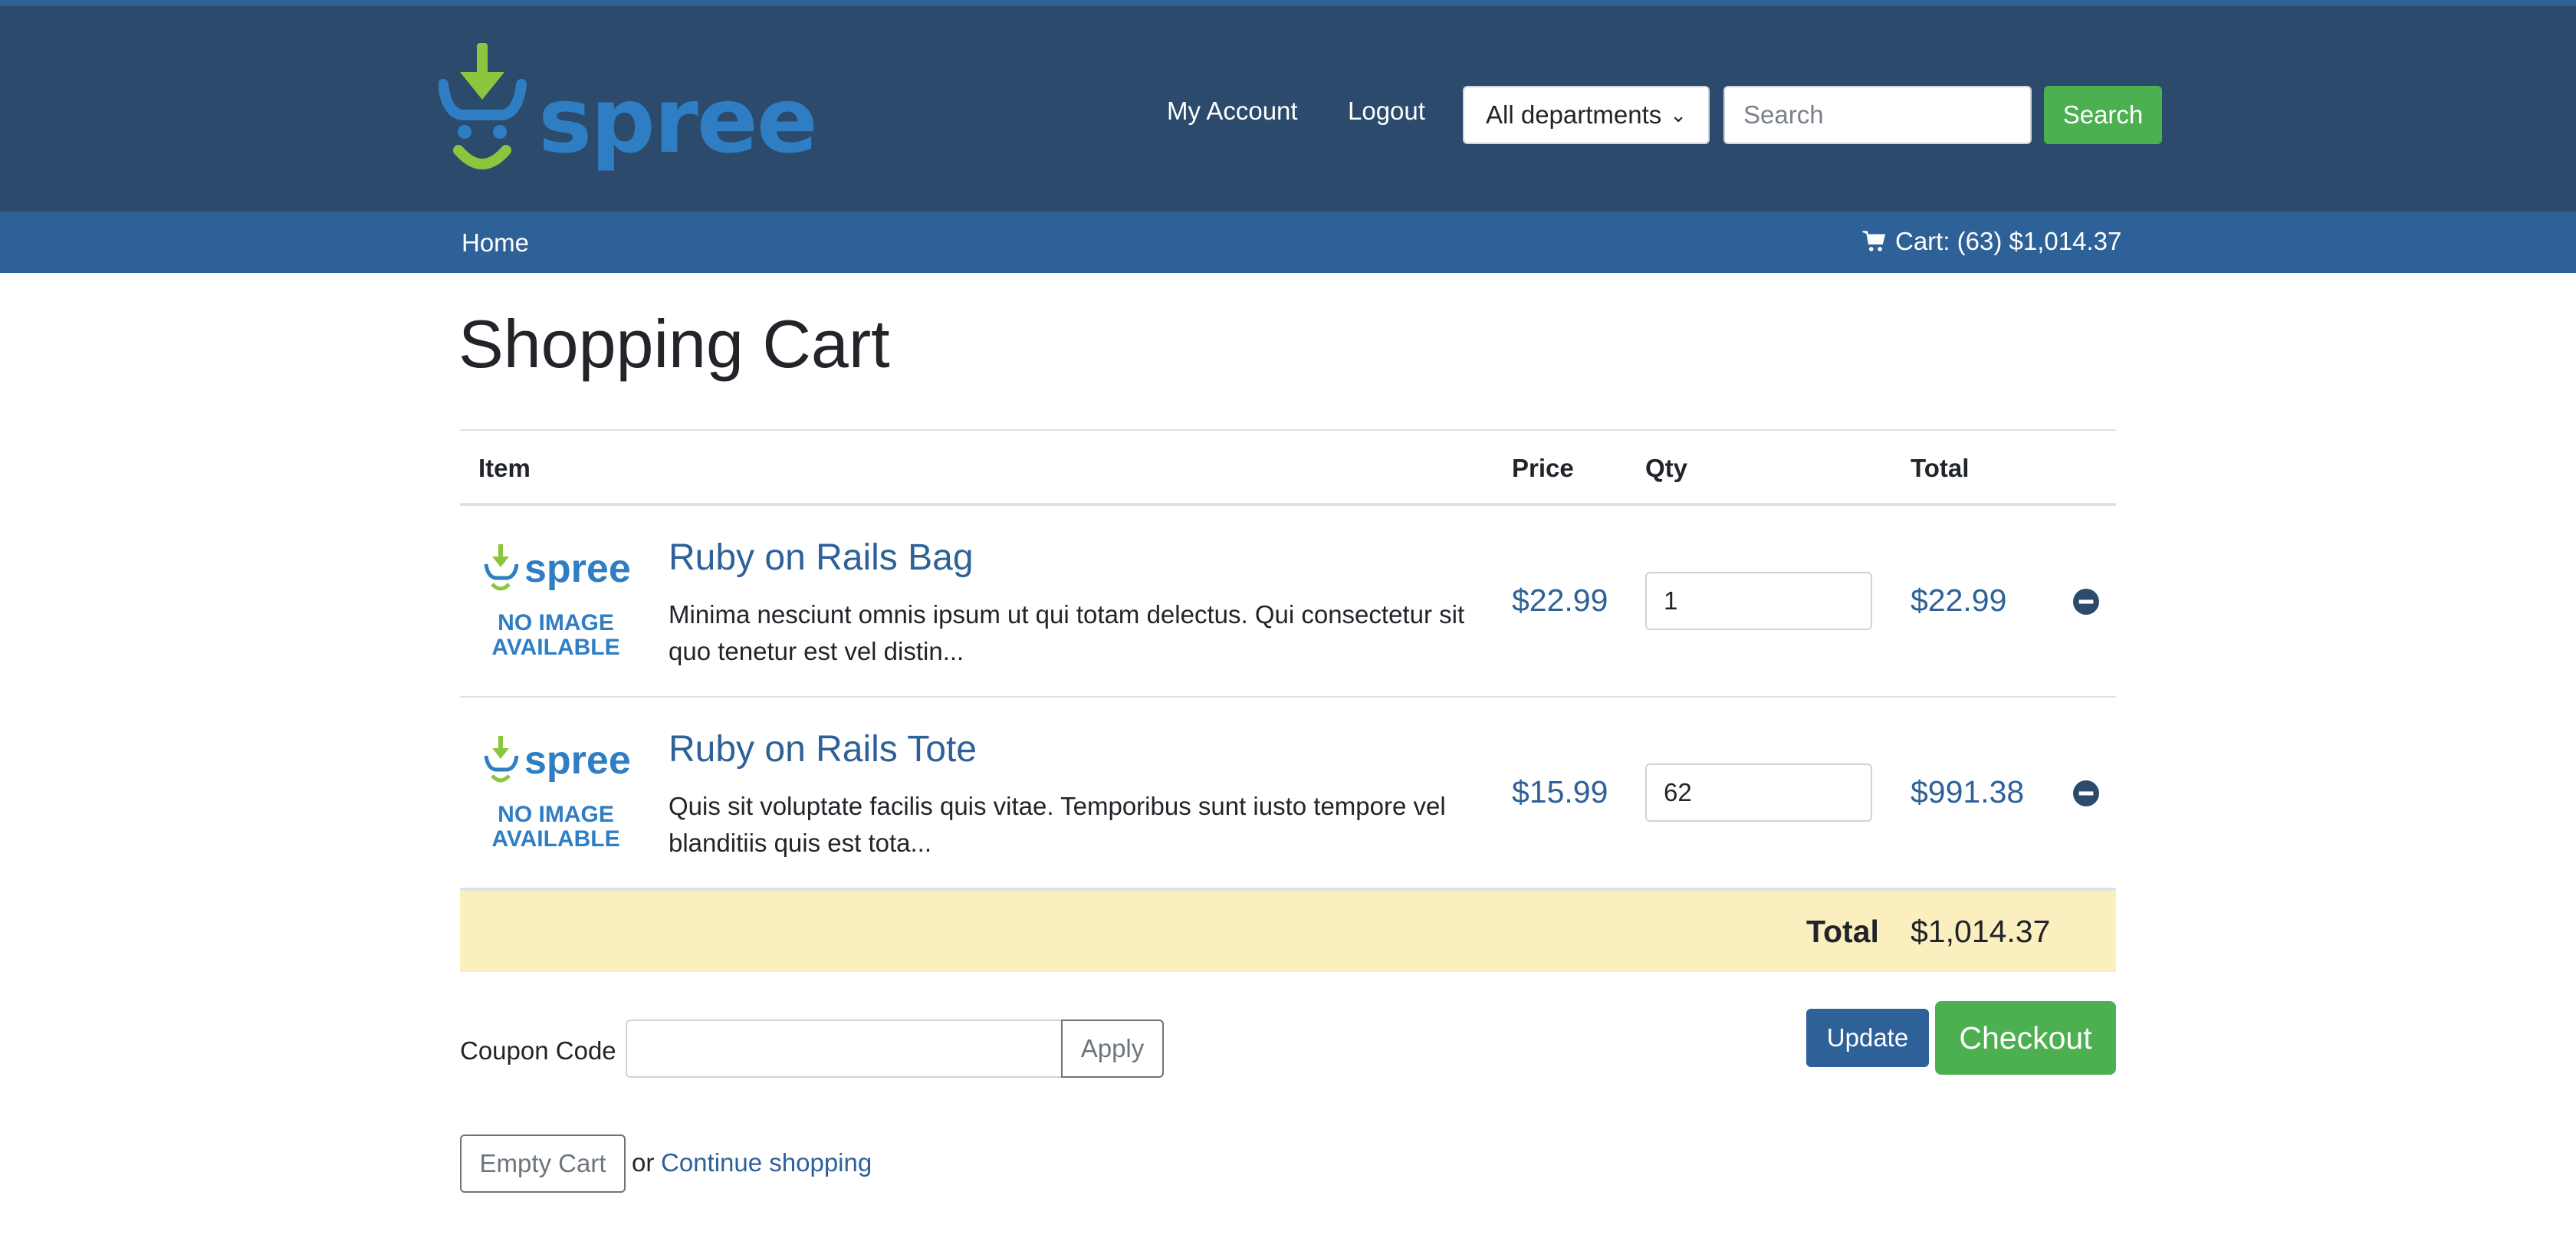  What do you see at coordinates (678, 120) in the screenshot?
I see `logo-text: spree` at bounding box center [678, 120].